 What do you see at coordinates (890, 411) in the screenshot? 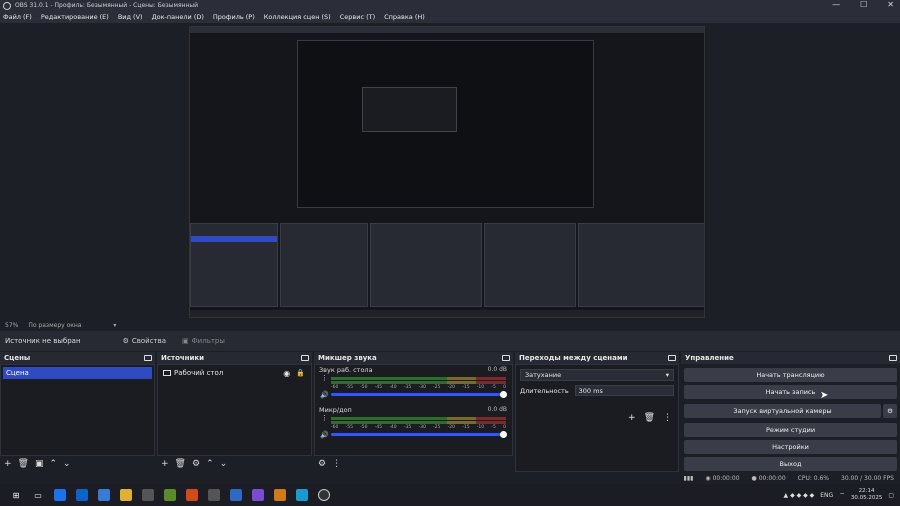
I see `virtual-camera-settings-button: ⚙` at bounding box center [890, 411].